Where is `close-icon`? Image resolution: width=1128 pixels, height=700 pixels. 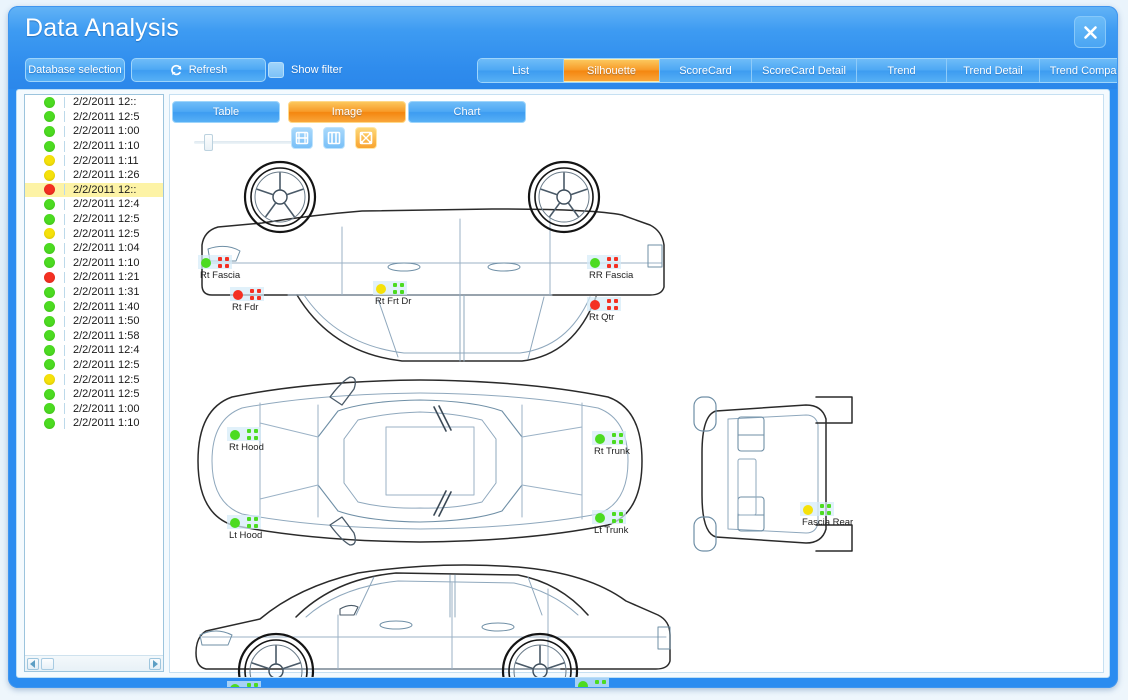 close-icon is located at coordinates (1090, 32).